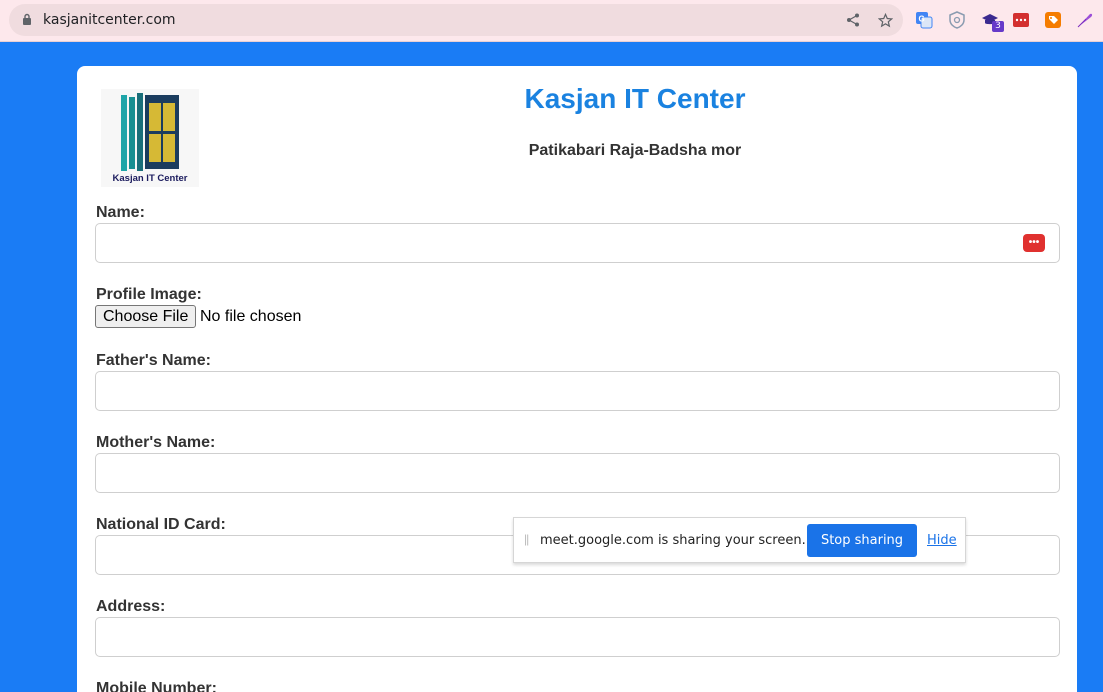 The width and height of the screenshot is (1103, 692). What do you see at coordinates (1034, 243) in the screenshot?
I see `autofill-key-icon: •••` at bounding box center [1034, 243].